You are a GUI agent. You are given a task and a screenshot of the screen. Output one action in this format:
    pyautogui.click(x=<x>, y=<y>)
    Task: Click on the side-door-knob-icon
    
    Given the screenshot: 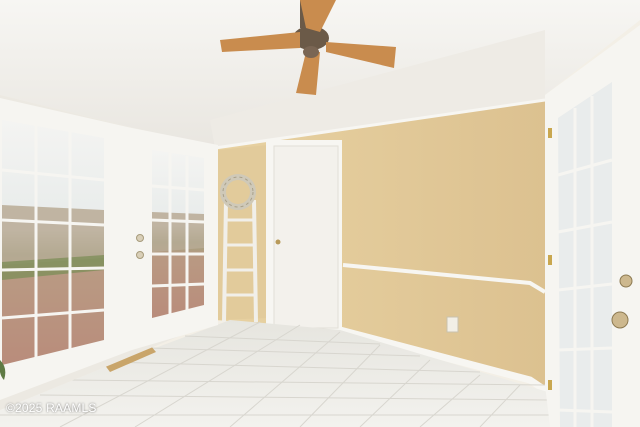 What is the action you would take?
    pyautogui.click(x=620, y=320)
    